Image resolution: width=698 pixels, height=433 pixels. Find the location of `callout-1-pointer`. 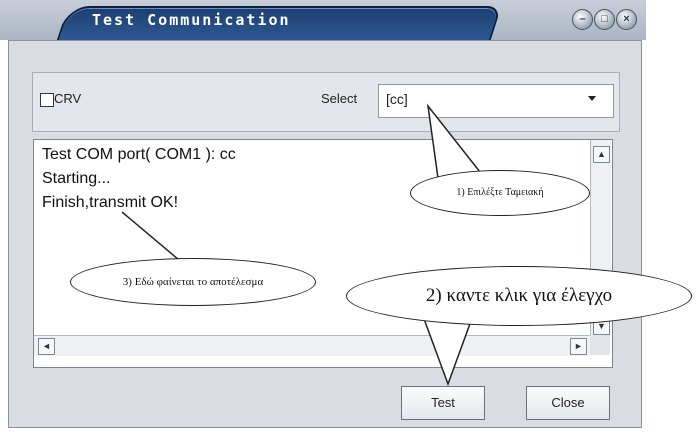

callout-1-pointer is located at coordinates (453, 141).